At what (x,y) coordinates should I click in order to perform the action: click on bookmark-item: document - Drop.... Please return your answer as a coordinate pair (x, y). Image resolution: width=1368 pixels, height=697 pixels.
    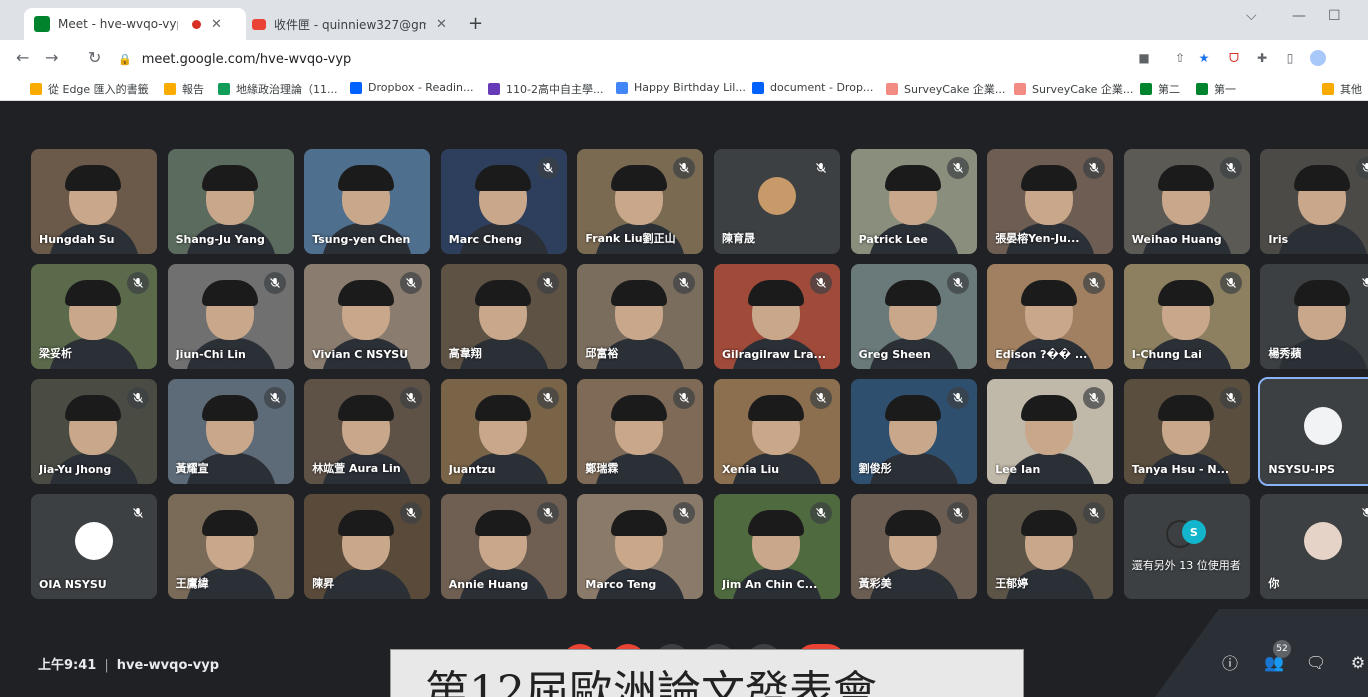
    Looking at the image, I should click on (812, 87).